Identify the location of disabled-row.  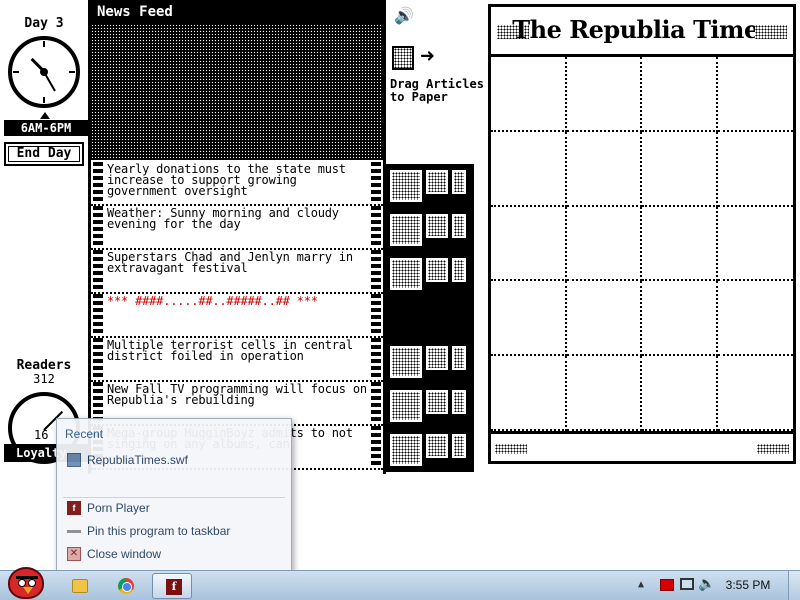
(430, 318).